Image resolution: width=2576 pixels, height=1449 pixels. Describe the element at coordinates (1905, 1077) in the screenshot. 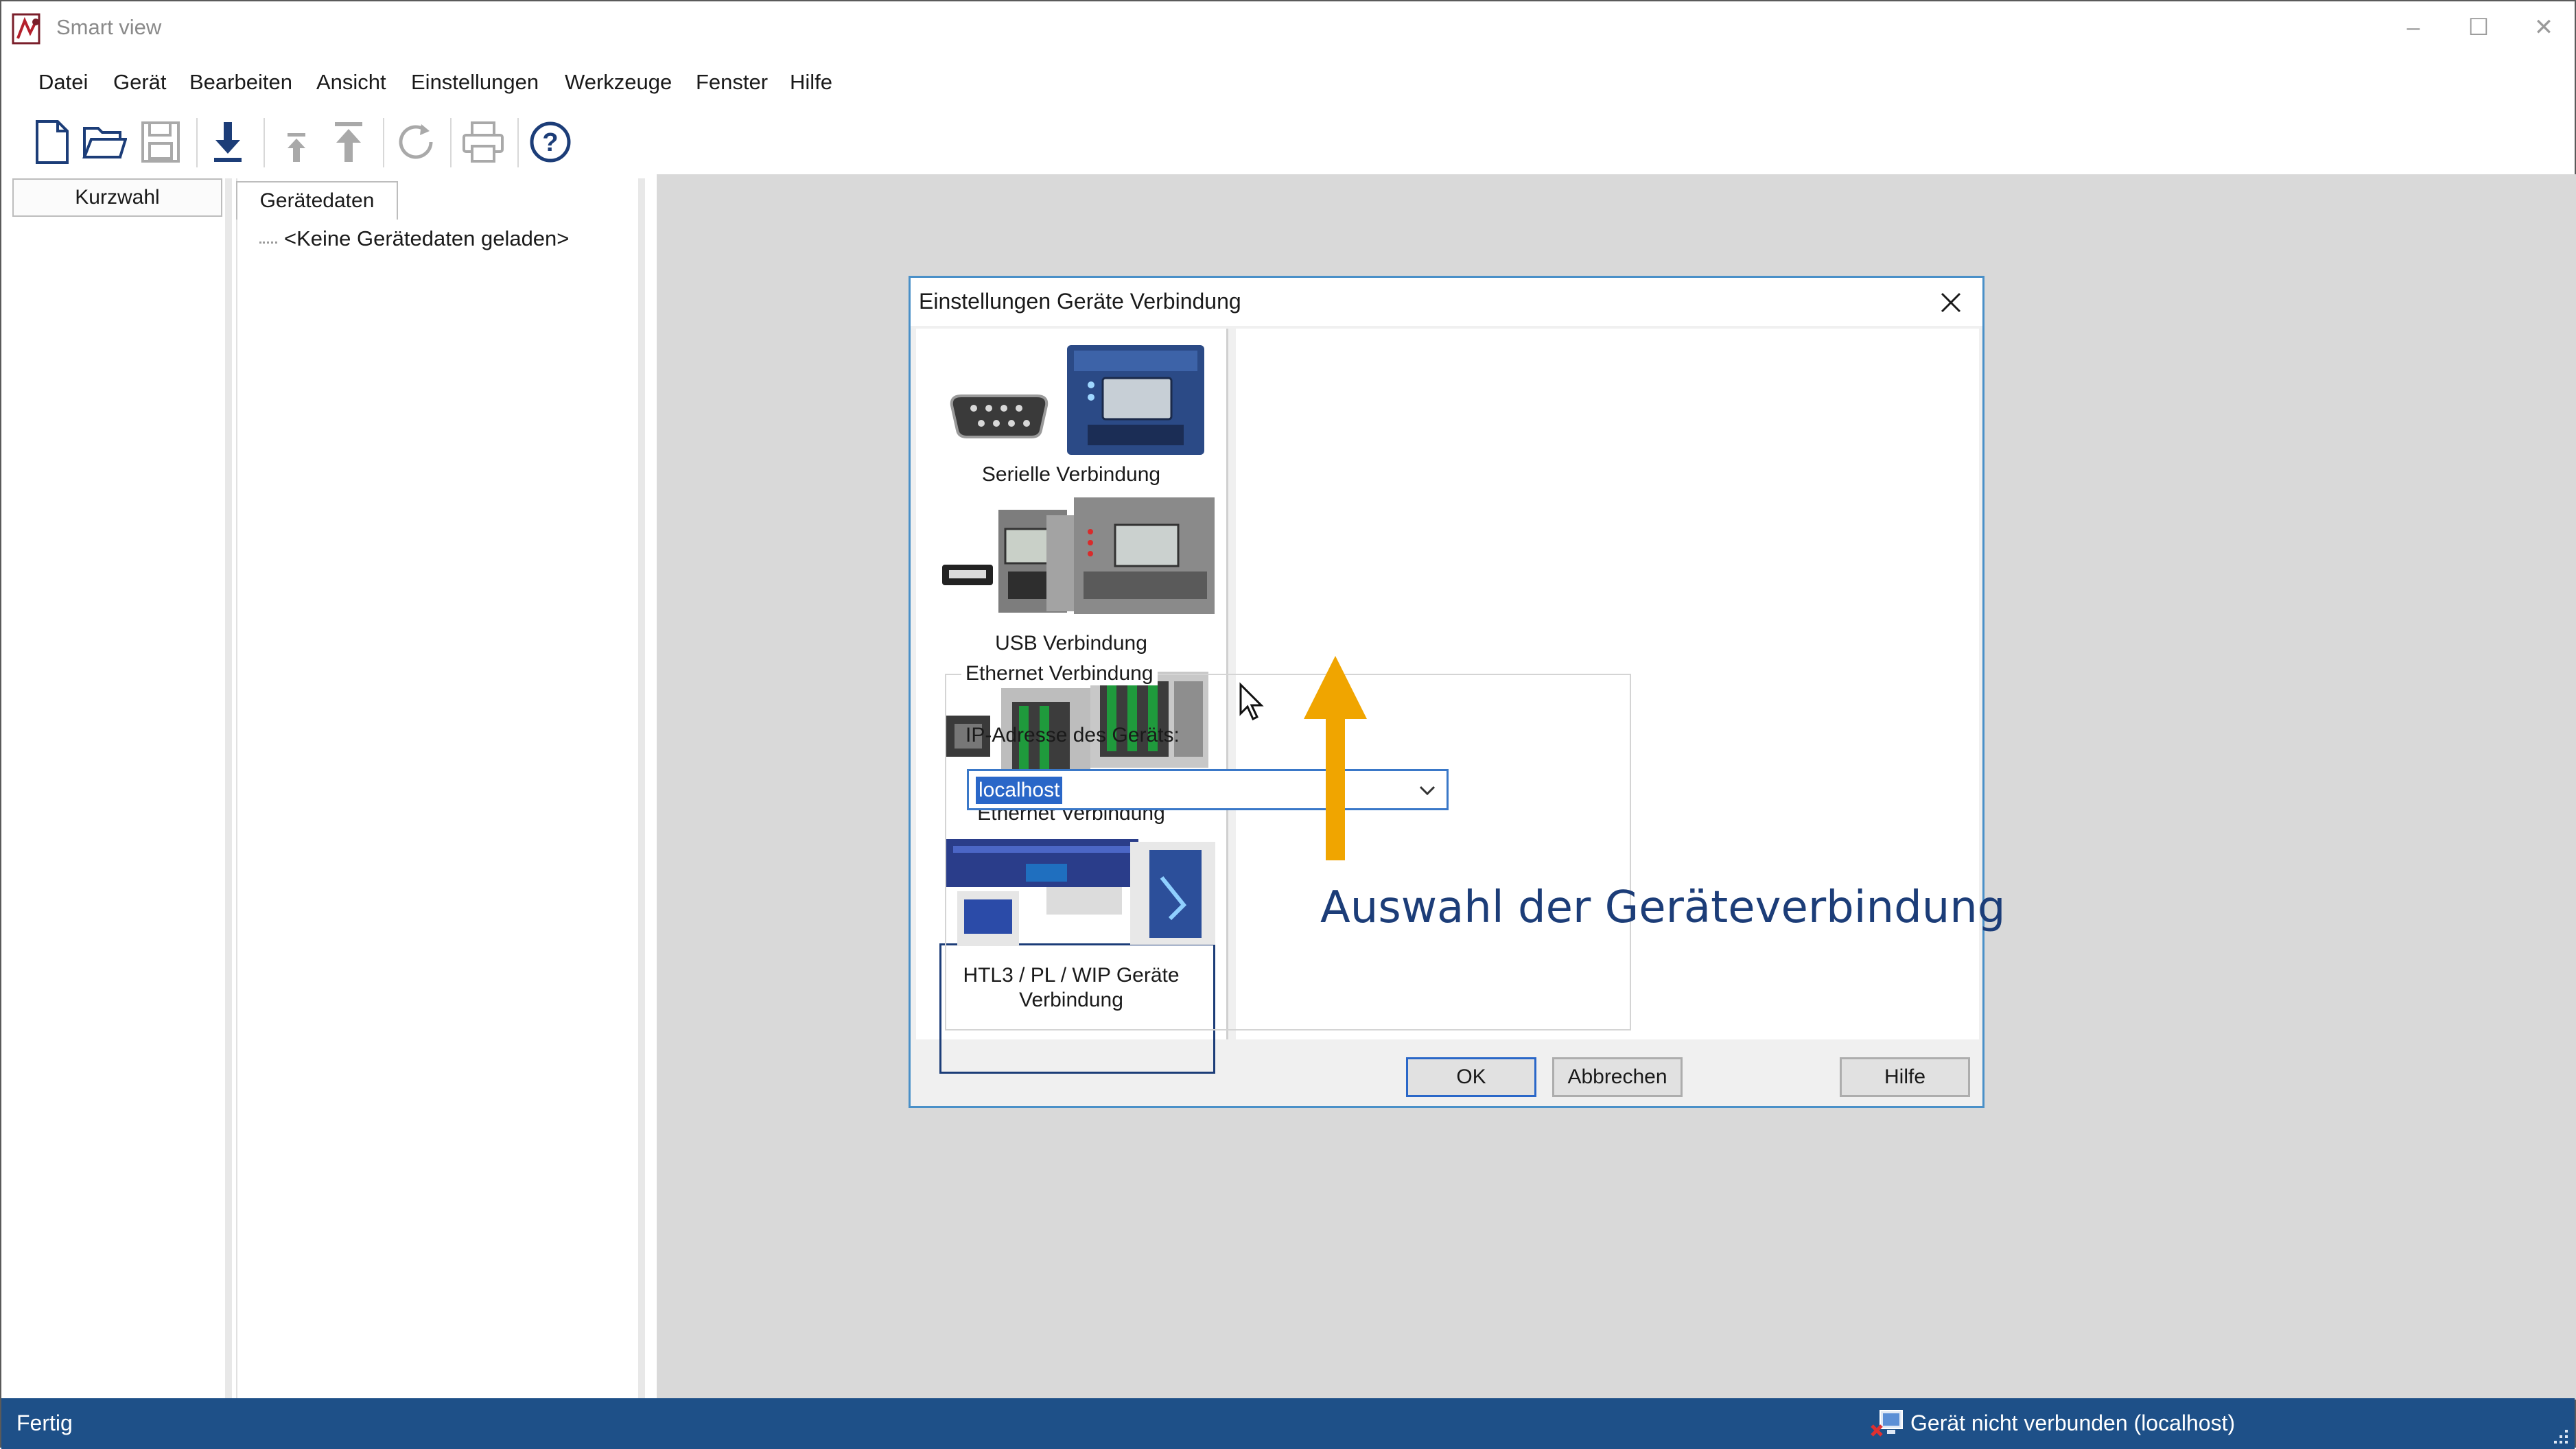

I see `help-button: Hilfe` at that location.